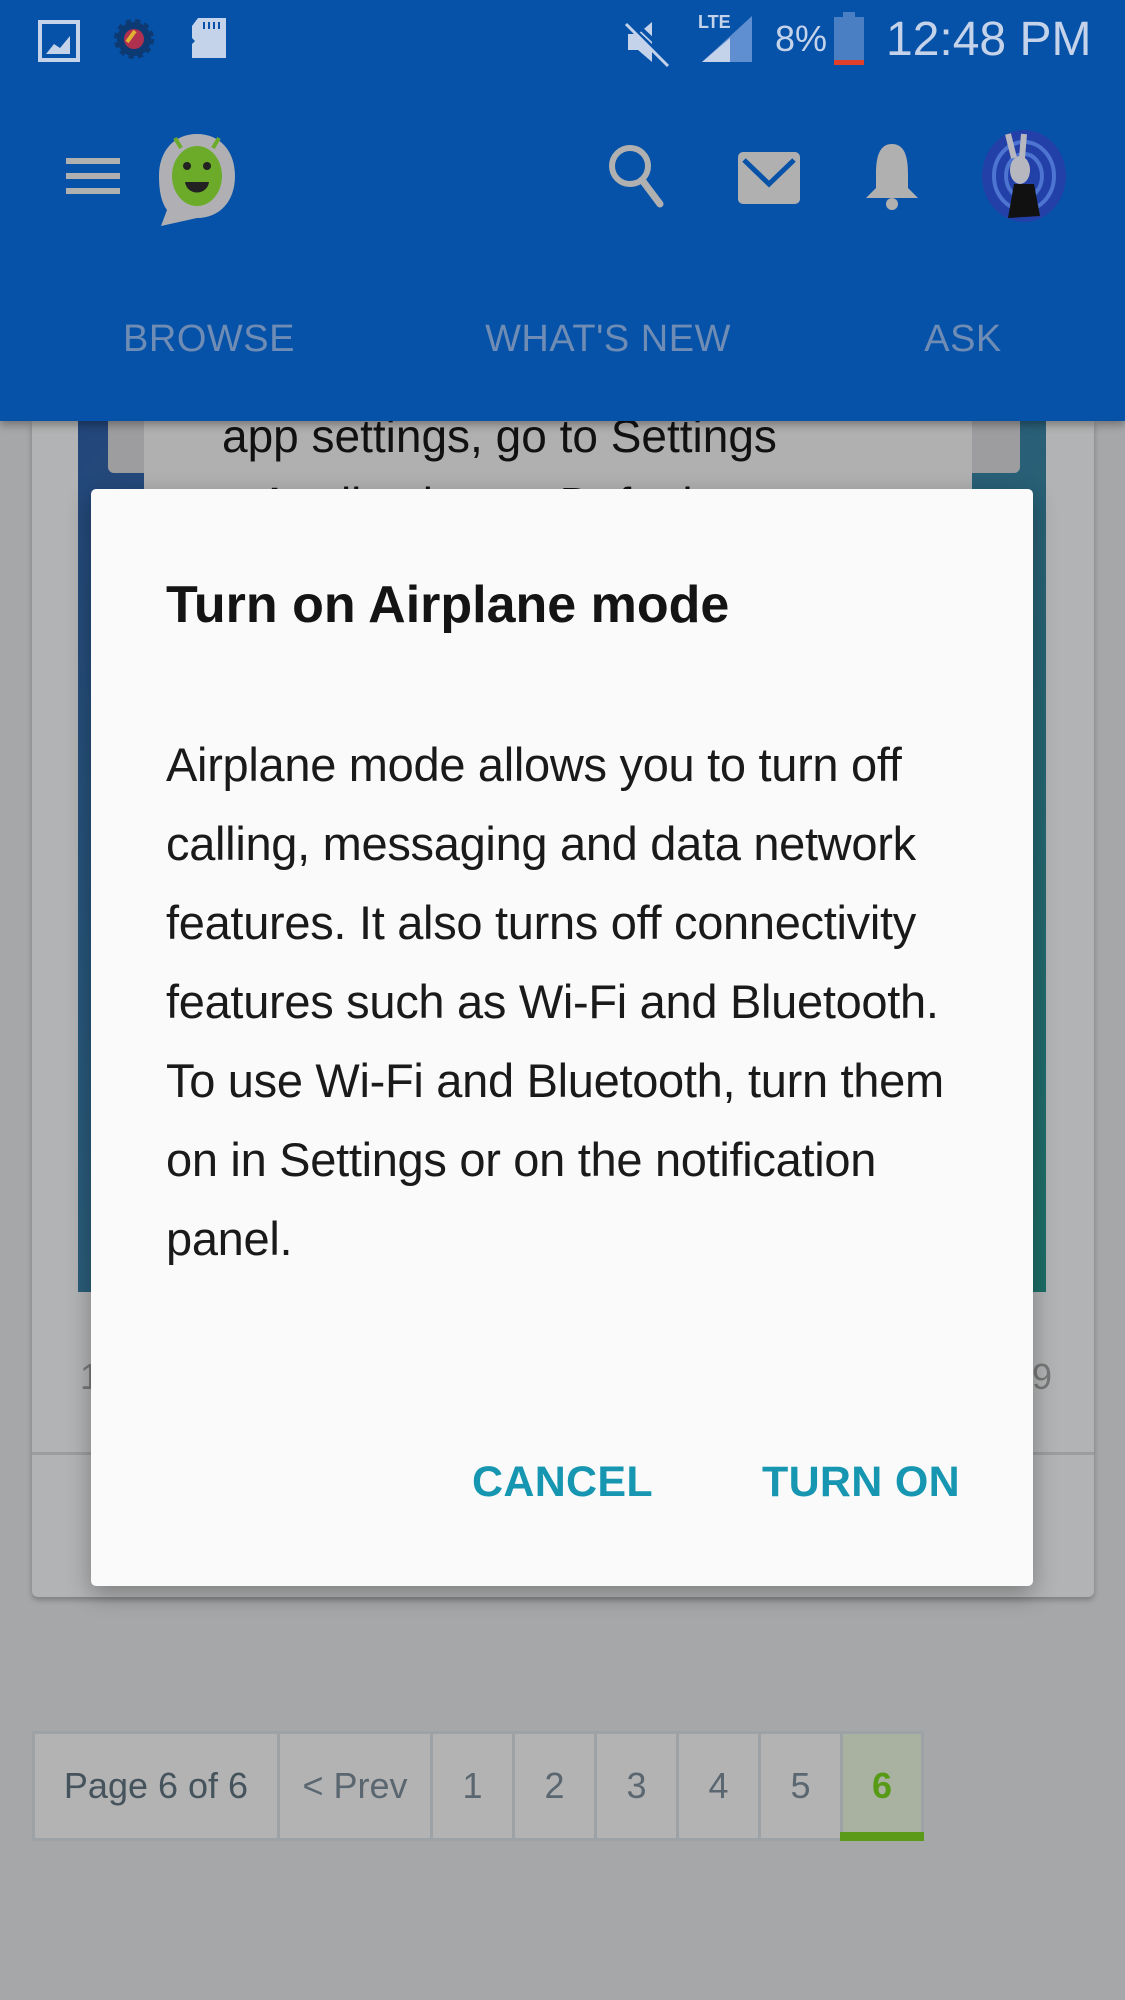 Image resolution: width=1125 pixels, height=2000 pixels. Describe the element at coordinates (355, 1786) in the screenshot. I see `prev-page-button: < Prev` at that location.